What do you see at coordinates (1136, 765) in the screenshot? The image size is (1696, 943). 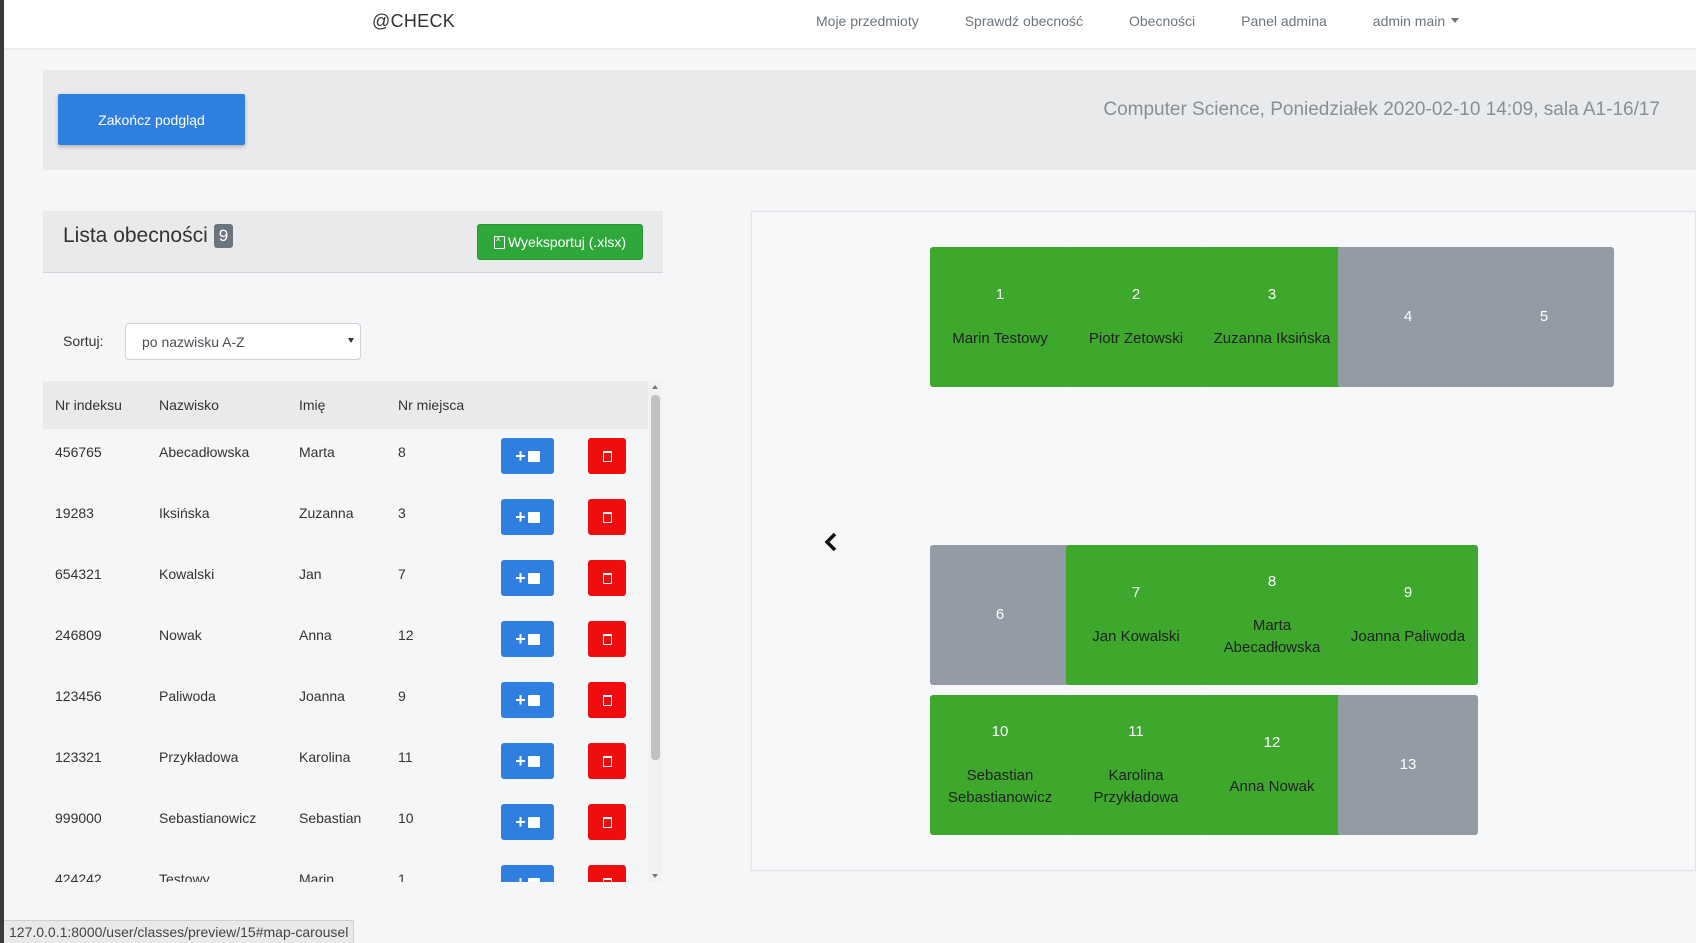 I see `seat-11: 11 Karolina Przykładowa` at bounding box center [1136, 765].